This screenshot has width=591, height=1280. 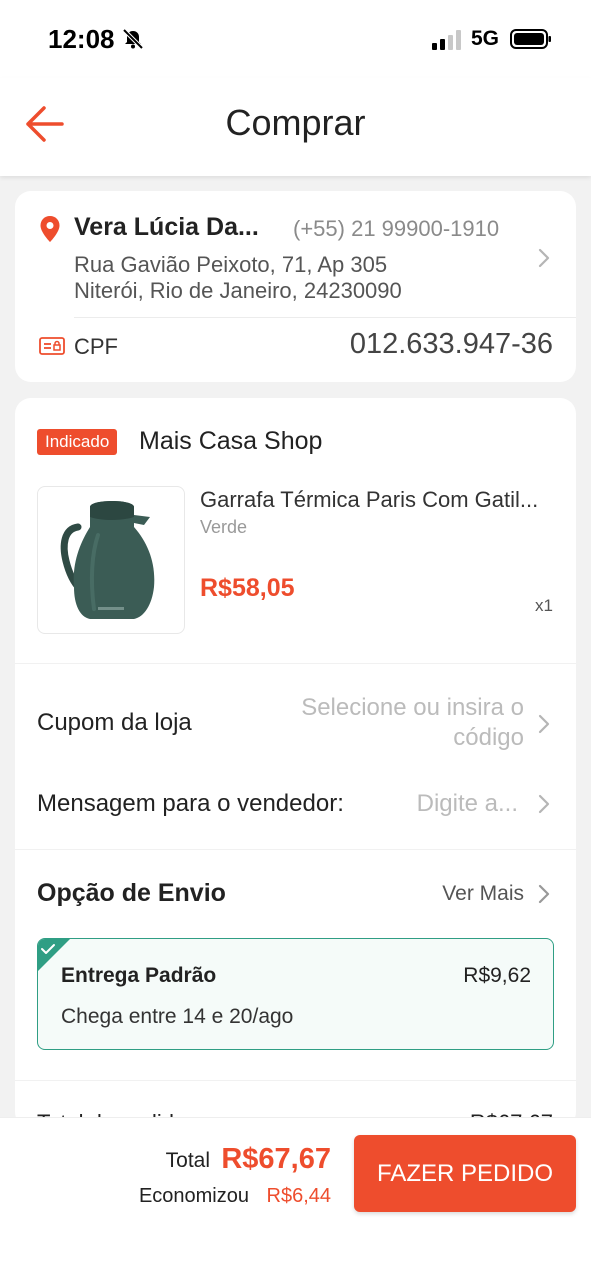 What do you see at coordinates (238, 290) in the screenshot?
I see `address-line-2: Niterói, Rio de Janeiro, 24230090` at bounding box center [238, 290].